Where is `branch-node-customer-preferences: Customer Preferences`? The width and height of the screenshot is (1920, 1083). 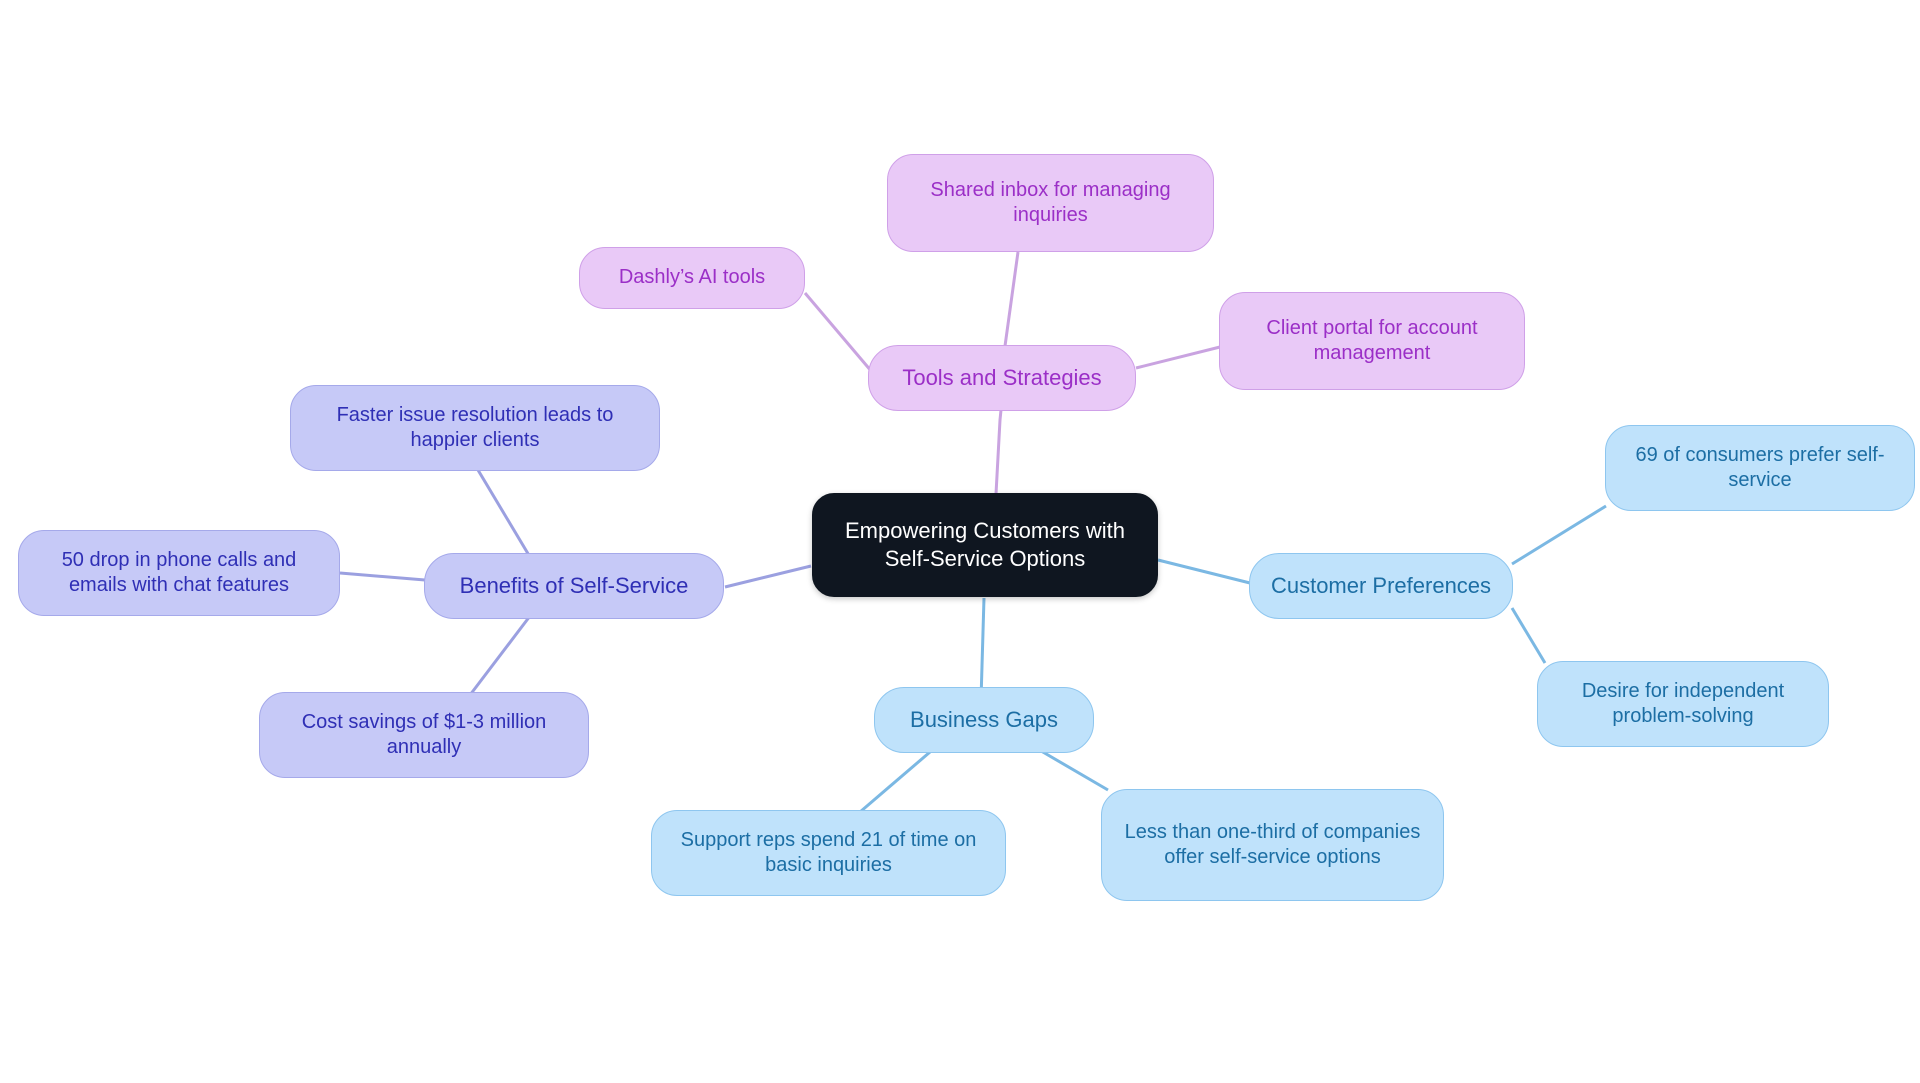 branch-node-customer-preferences: Customer Preferences is located at coordinates (1381, 586).